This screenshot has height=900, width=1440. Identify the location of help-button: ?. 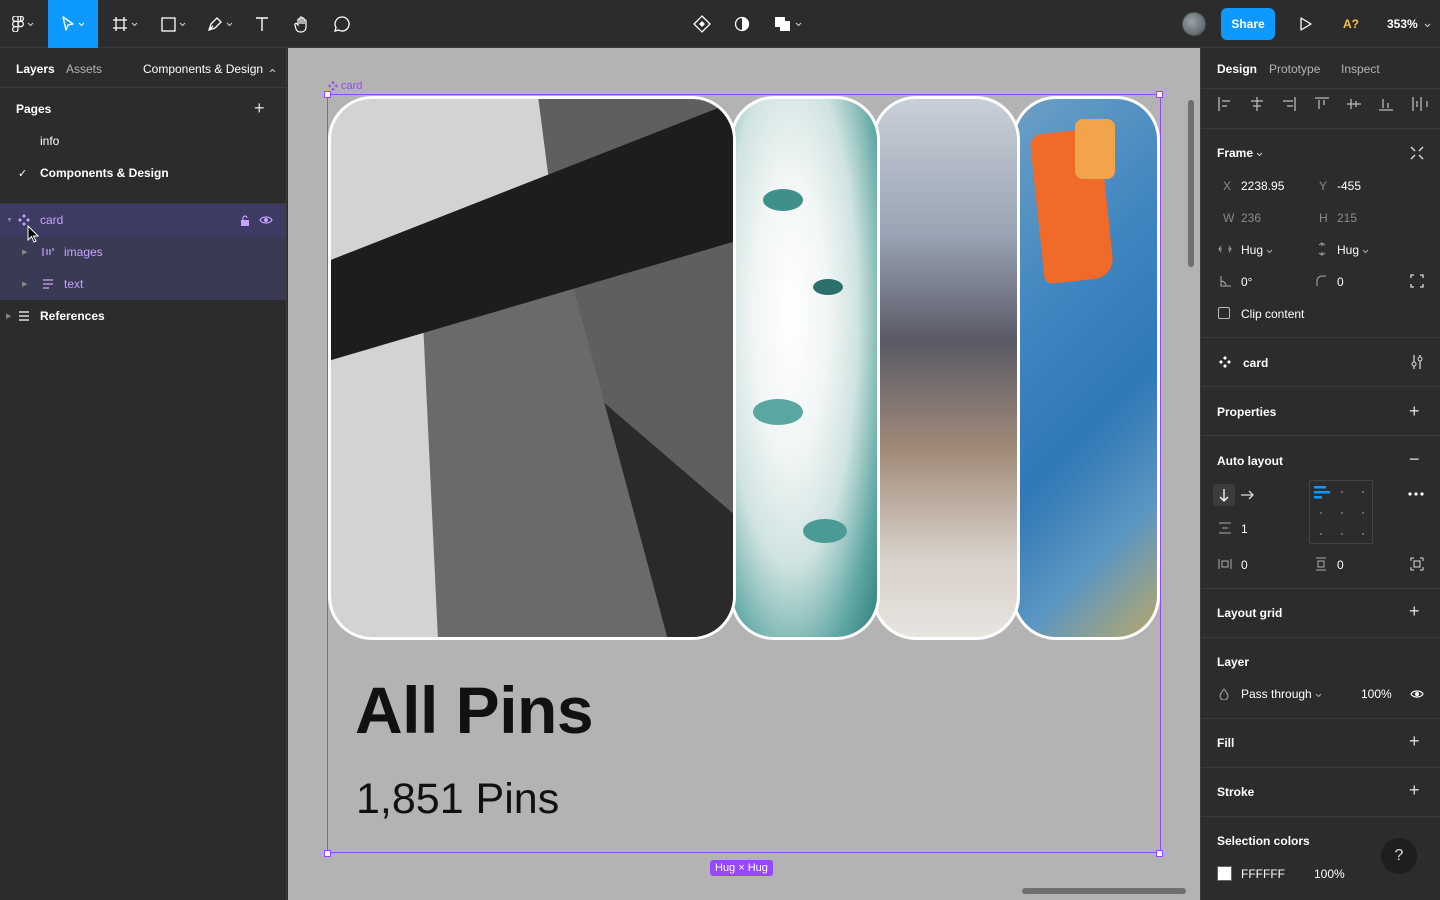
(1399, 856).